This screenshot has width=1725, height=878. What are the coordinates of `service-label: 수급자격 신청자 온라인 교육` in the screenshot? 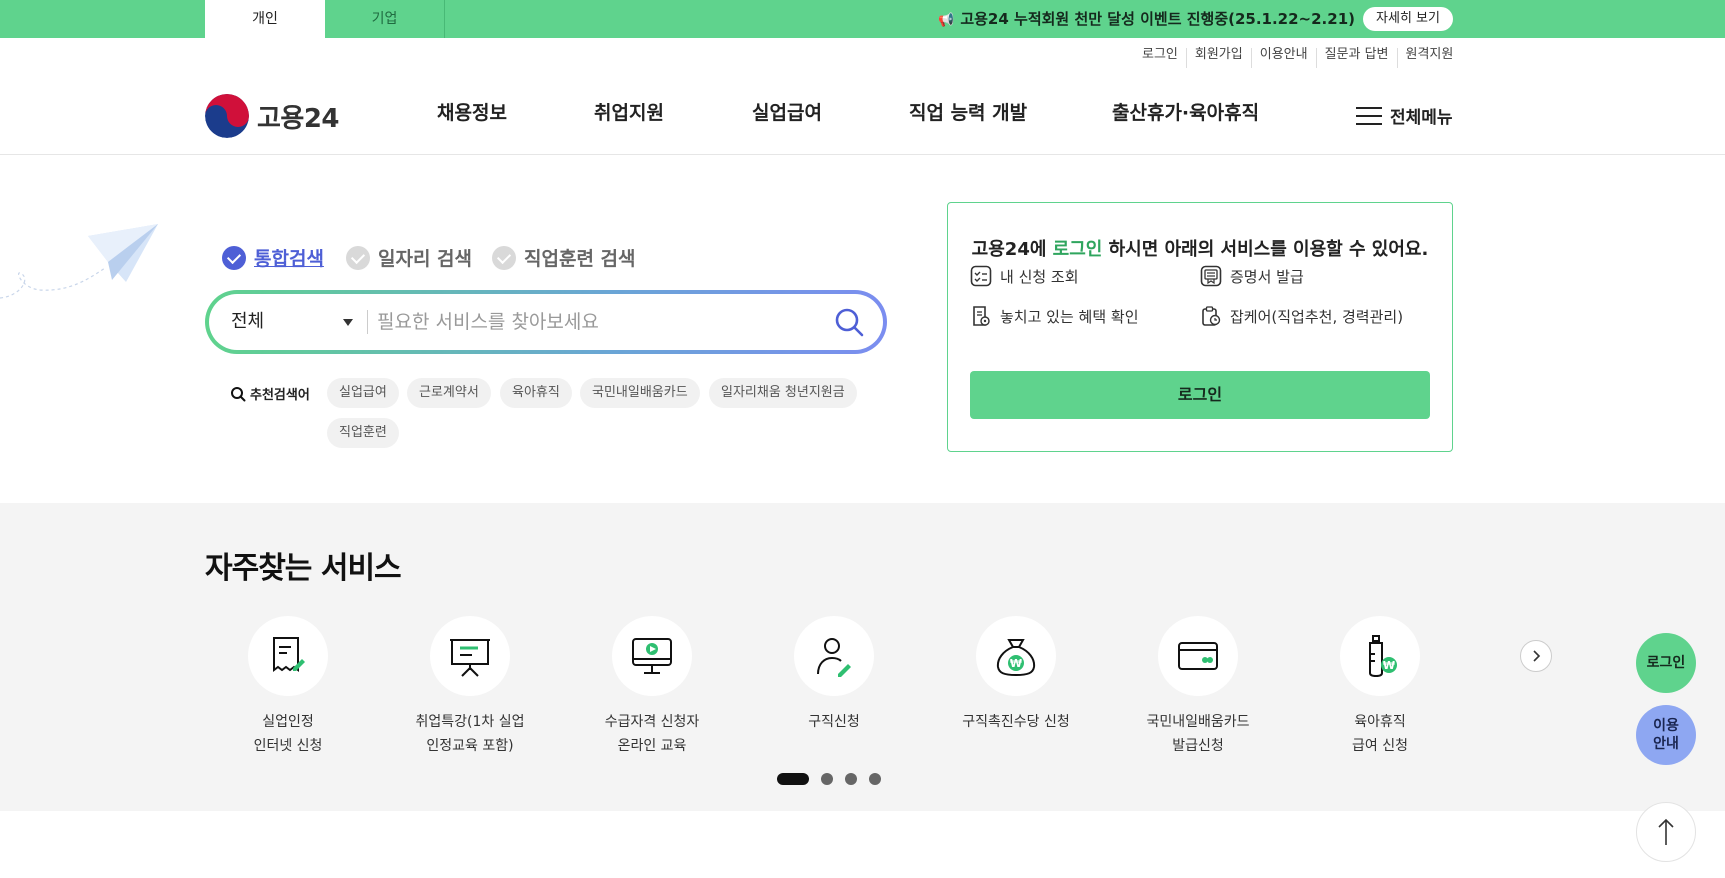 It's located at (652, 734).